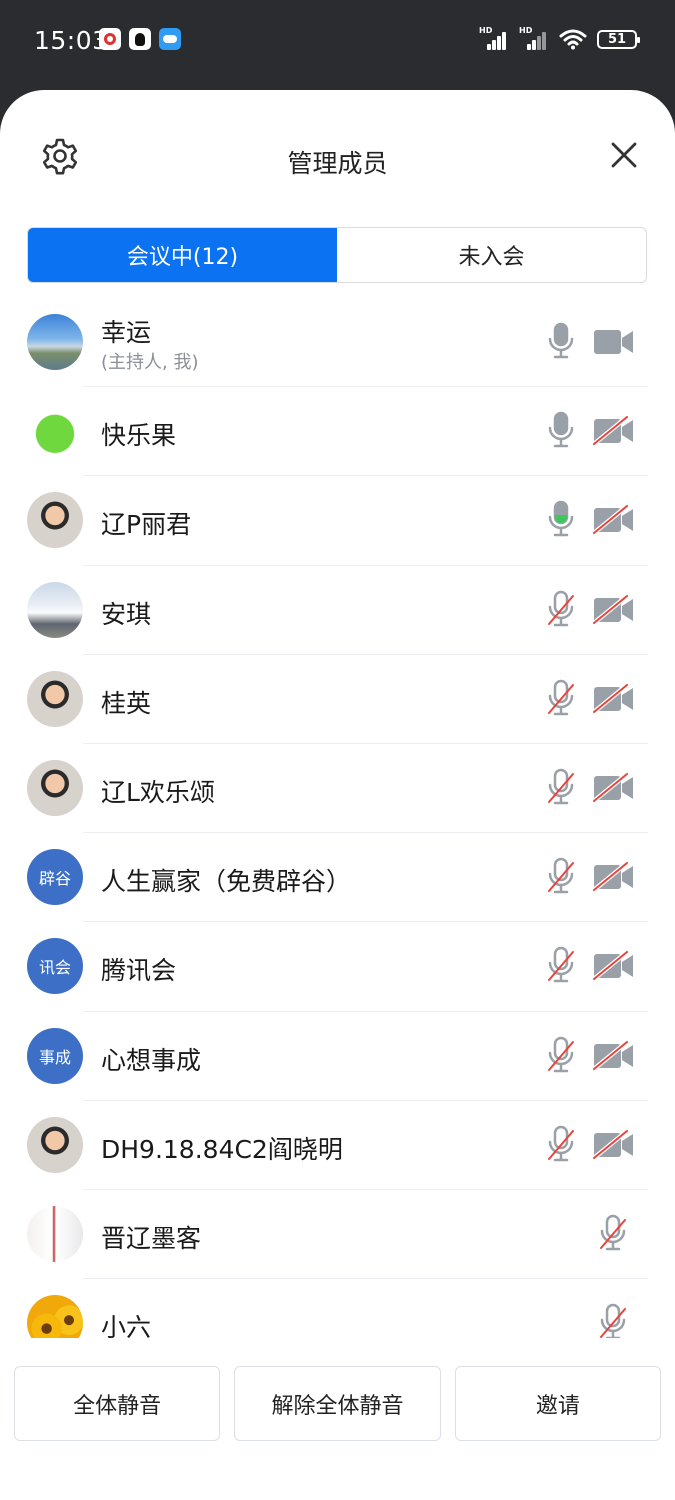 Image resolution: width=675 pixels, height=1500 pixels. I want to click on member-row: 晋辽墨客, so click(337, 1235).